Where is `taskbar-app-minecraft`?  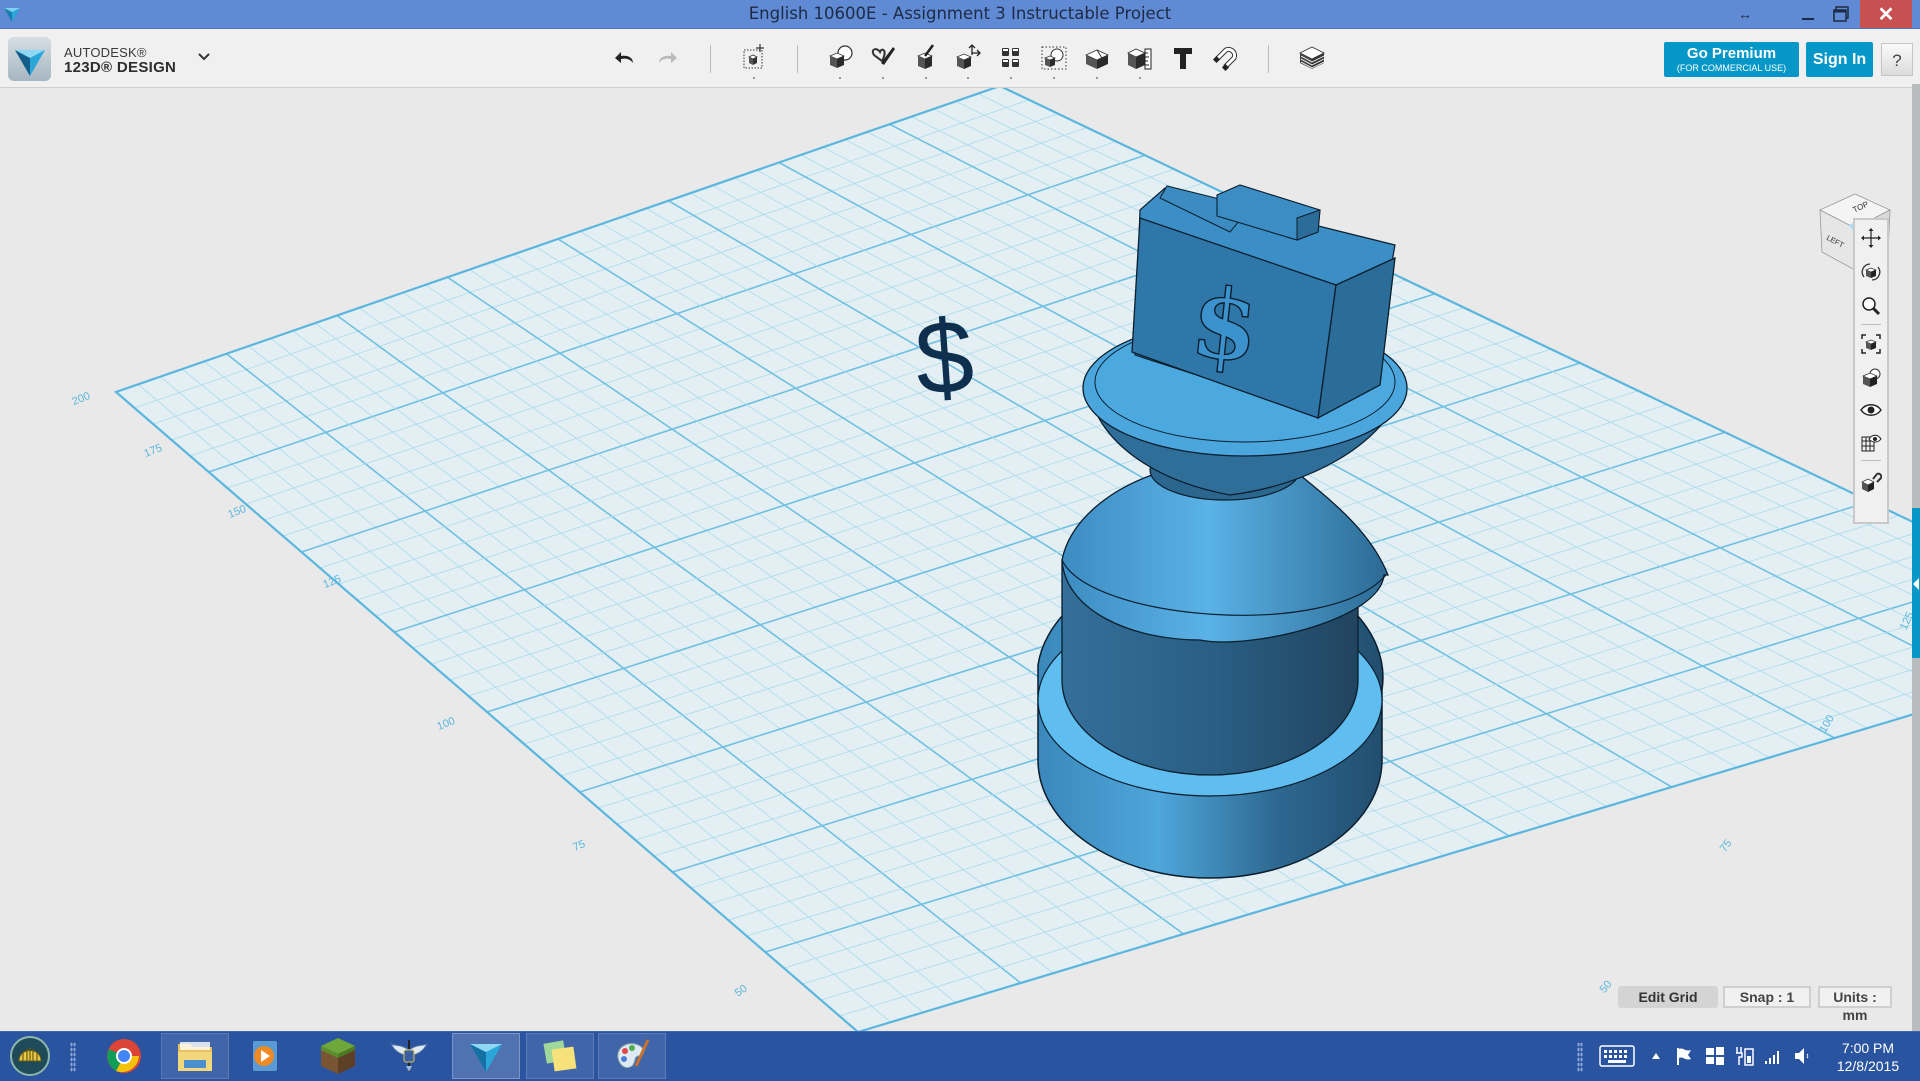 taskbar-app-minecraft is located at coordinates (338, 1056).